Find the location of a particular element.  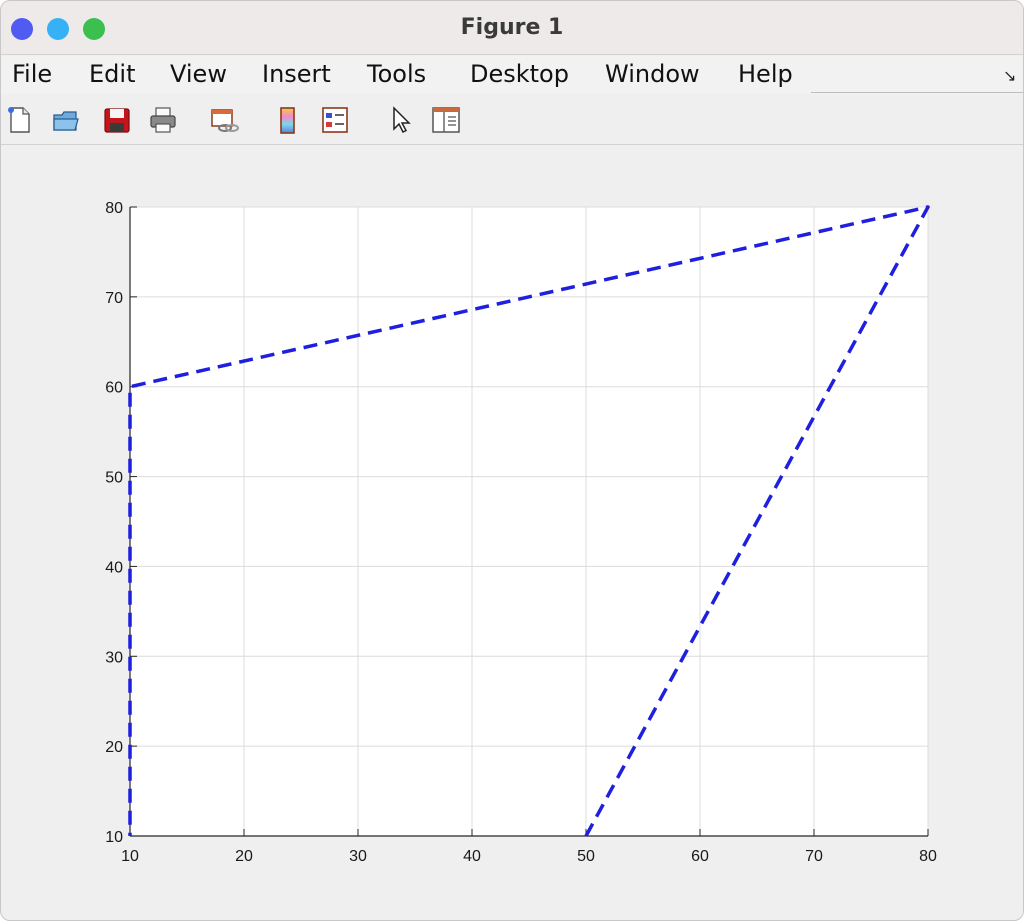

dock-arrow-icon: ↘ is located at coordinates (1009, 76).